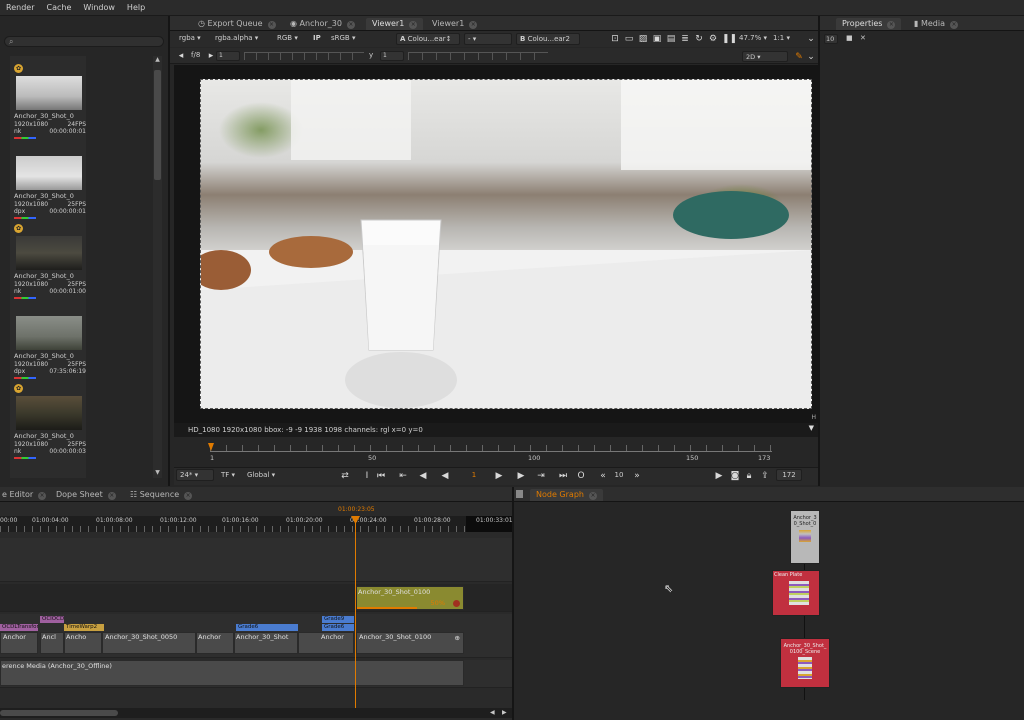 This screenshot has width=1024, height=720. I want to click on gain-icon: ▣, so click(657, 39).